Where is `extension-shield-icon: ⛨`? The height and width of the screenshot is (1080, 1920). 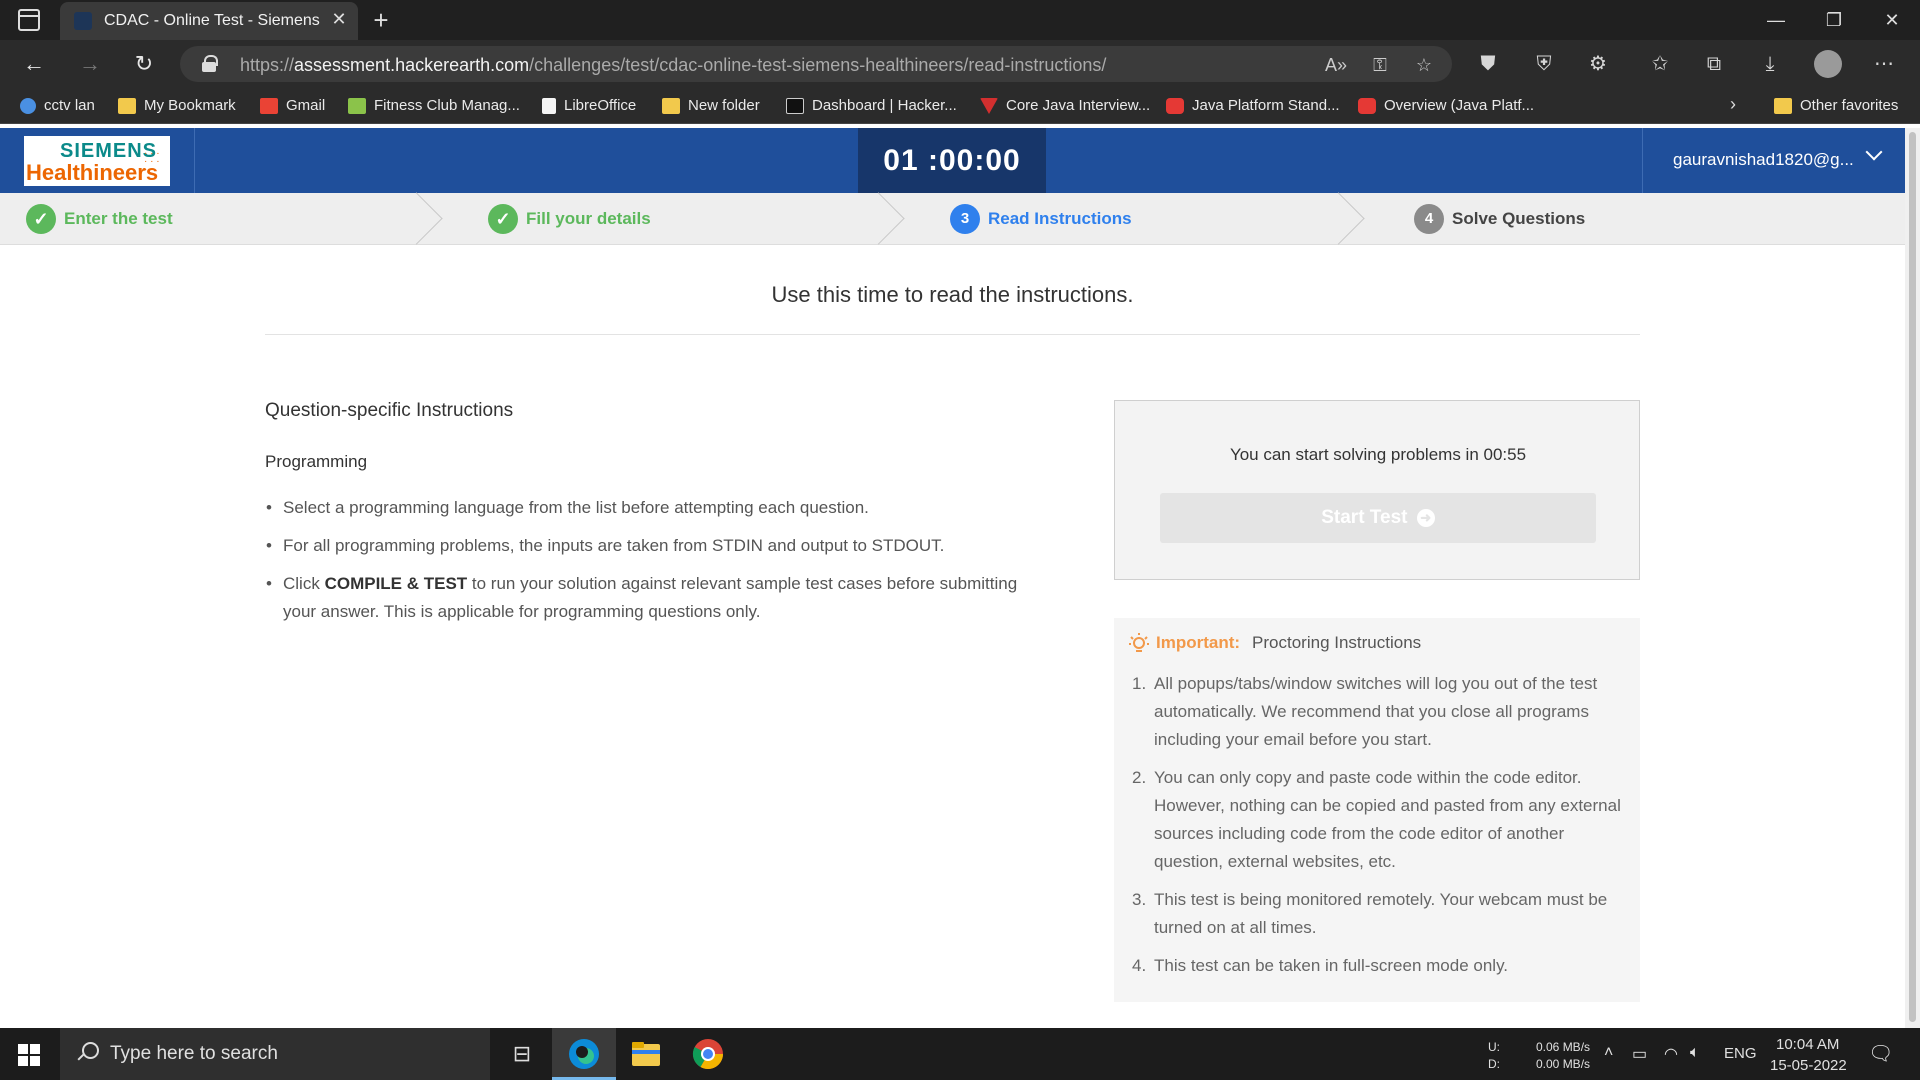
extension-shield-icon: ⛨ is located at coordinates (1544, 64).